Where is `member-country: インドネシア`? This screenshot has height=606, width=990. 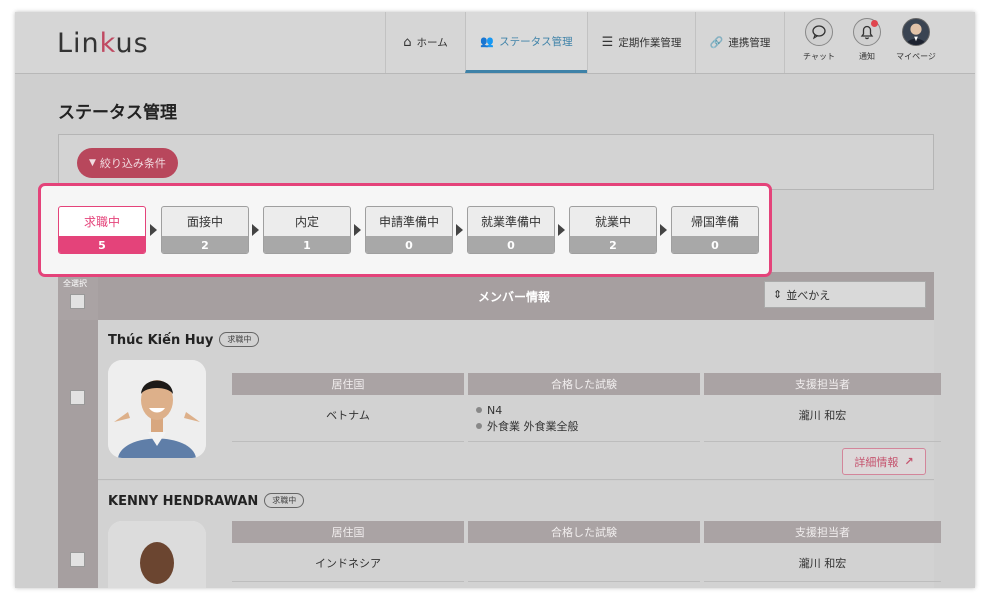 member-country: インドネシア is located at coordinates (348, 563).